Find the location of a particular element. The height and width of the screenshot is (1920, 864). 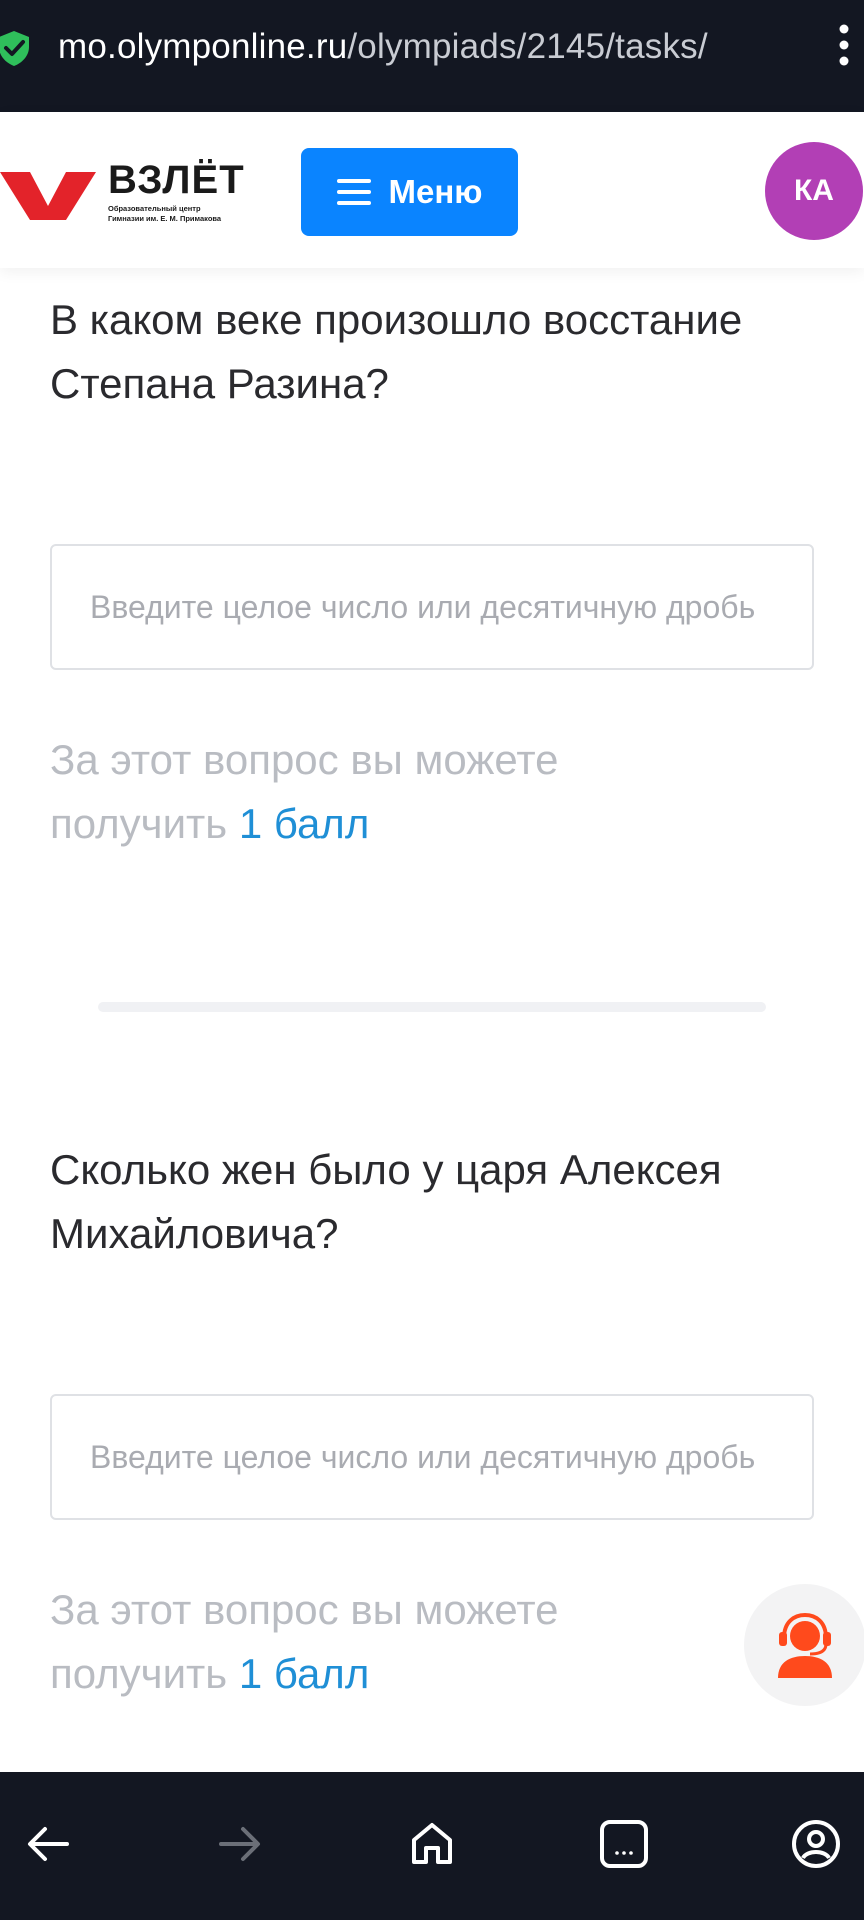

browser-nav-bar is located at coordinates (432, 1846).